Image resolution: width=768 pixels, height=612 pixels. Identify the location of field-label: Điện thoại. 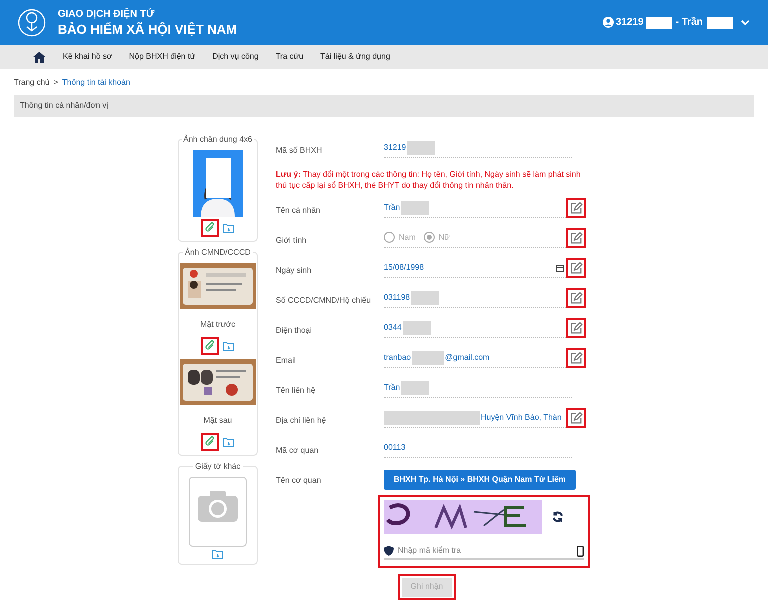
(295, 331).